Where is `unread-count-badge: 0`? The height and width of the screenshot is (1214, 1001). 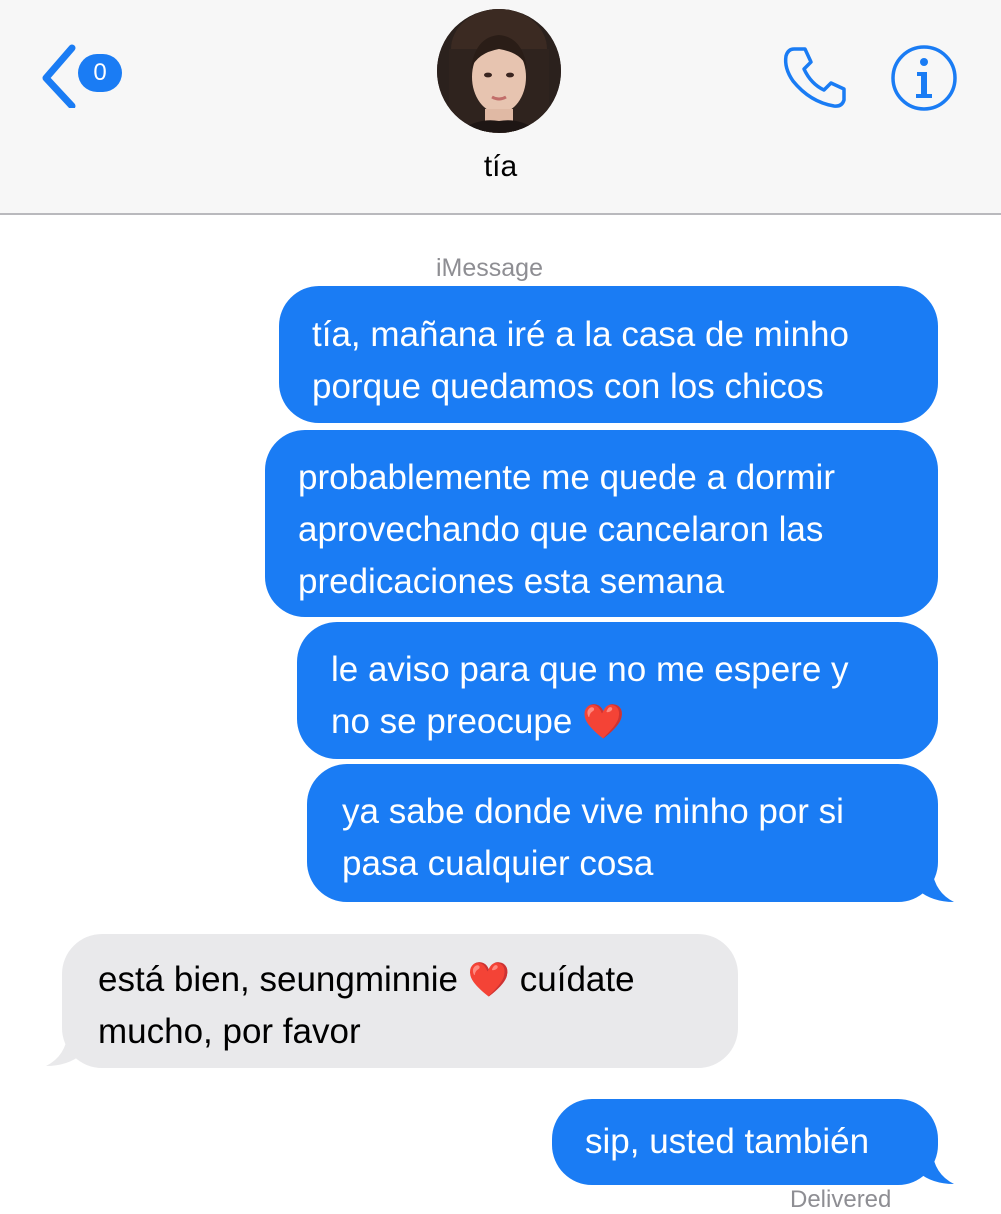 unread-count-badge: 0 is located at coordinates (100, 73).